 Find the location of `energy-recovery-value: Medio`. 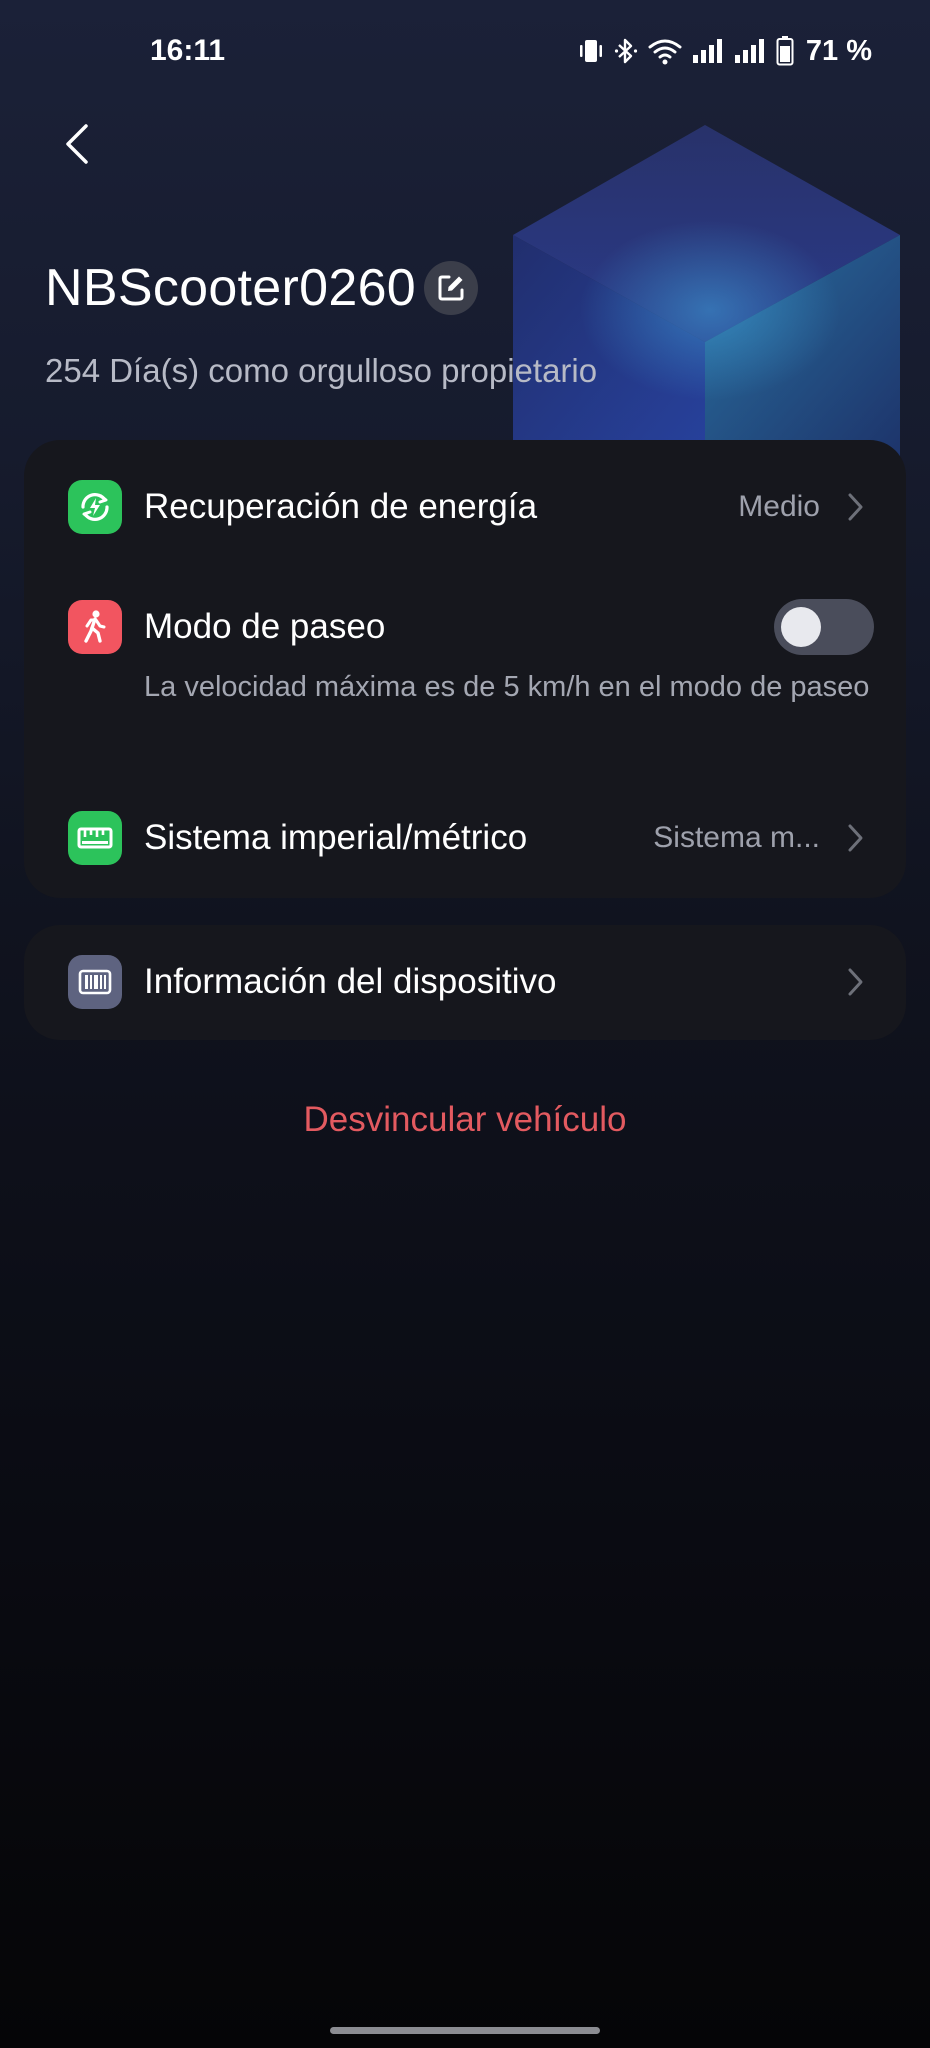

energy-recovery-value: Medio is located at coordinates (779, 506).